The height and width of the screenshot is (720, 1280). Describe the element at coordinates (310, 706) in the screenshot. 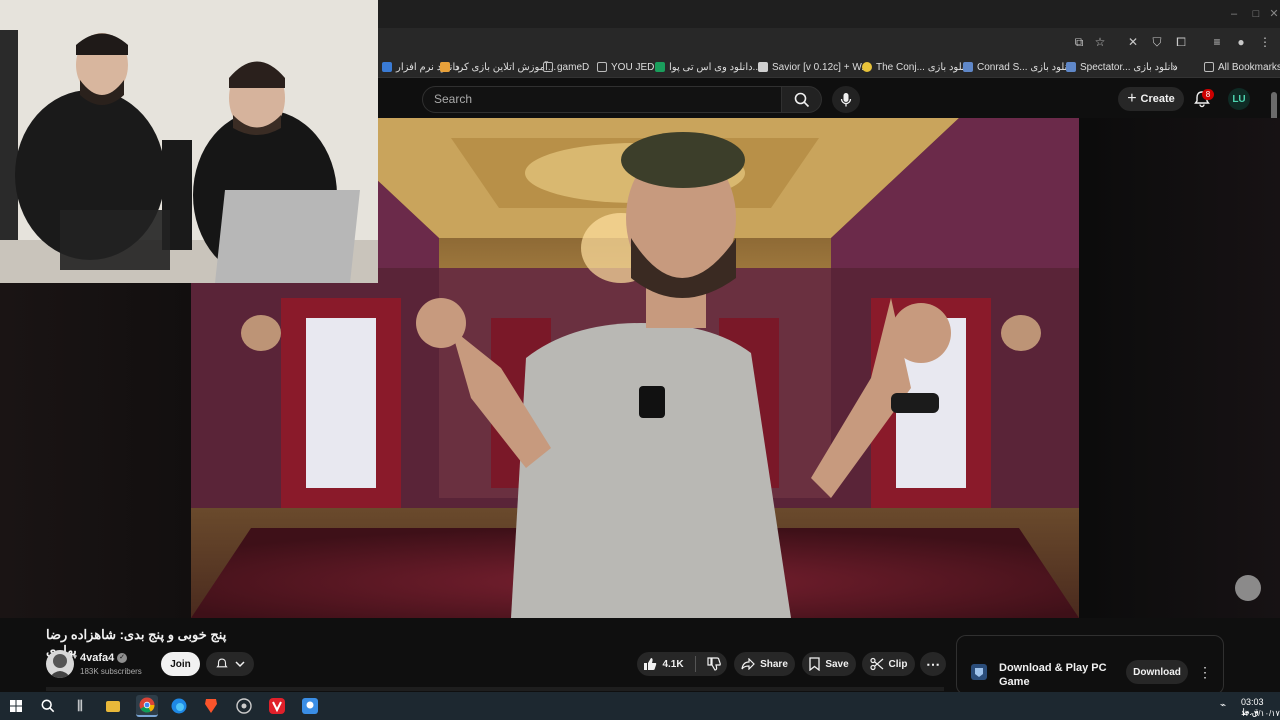

I see `app-icon` at that location.